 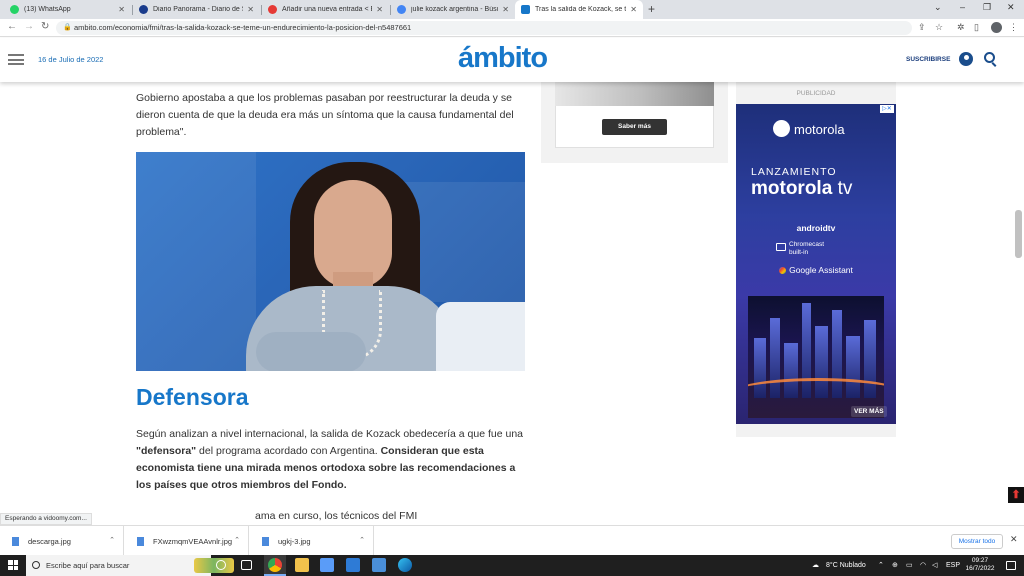 What do you see at coordinates (327, 565) in the screenshot?
I see `store-icon` at bounding box center [327, 565].